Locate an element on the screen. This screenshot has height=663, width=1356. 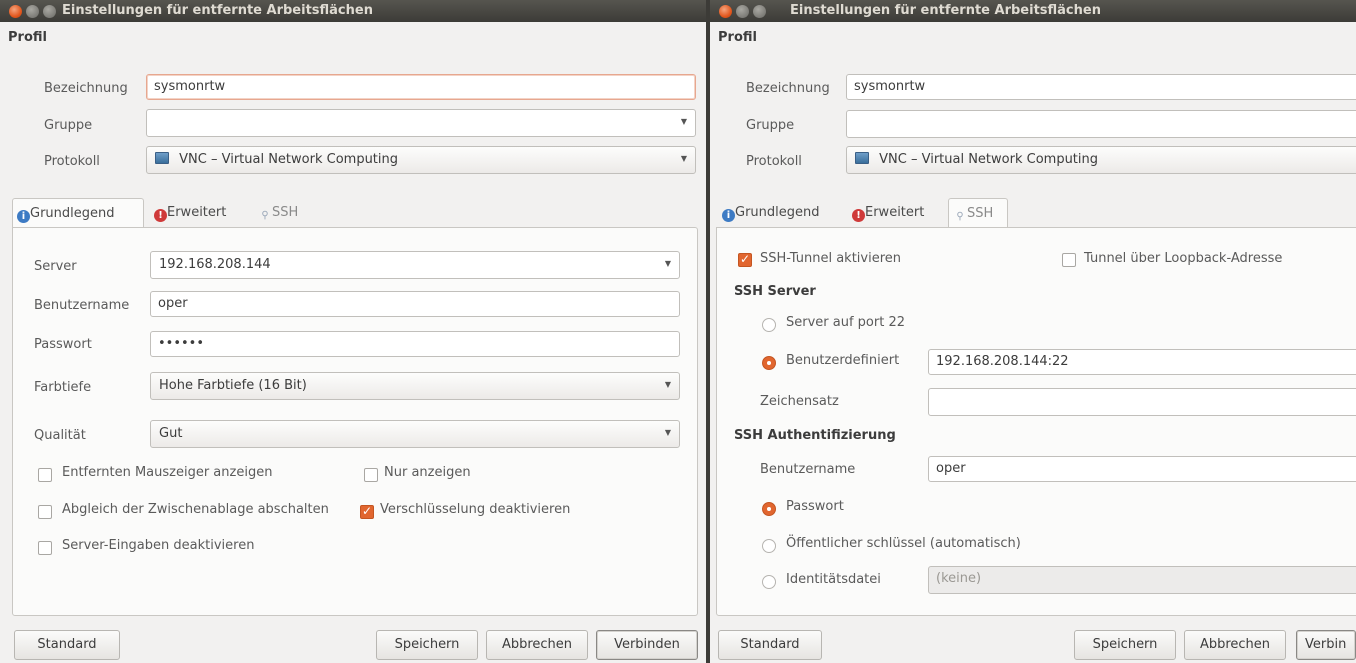
disable-clipboard-sync-label: Abgleich der Zwischenablage abschalten is located at coordinates (195, 509).